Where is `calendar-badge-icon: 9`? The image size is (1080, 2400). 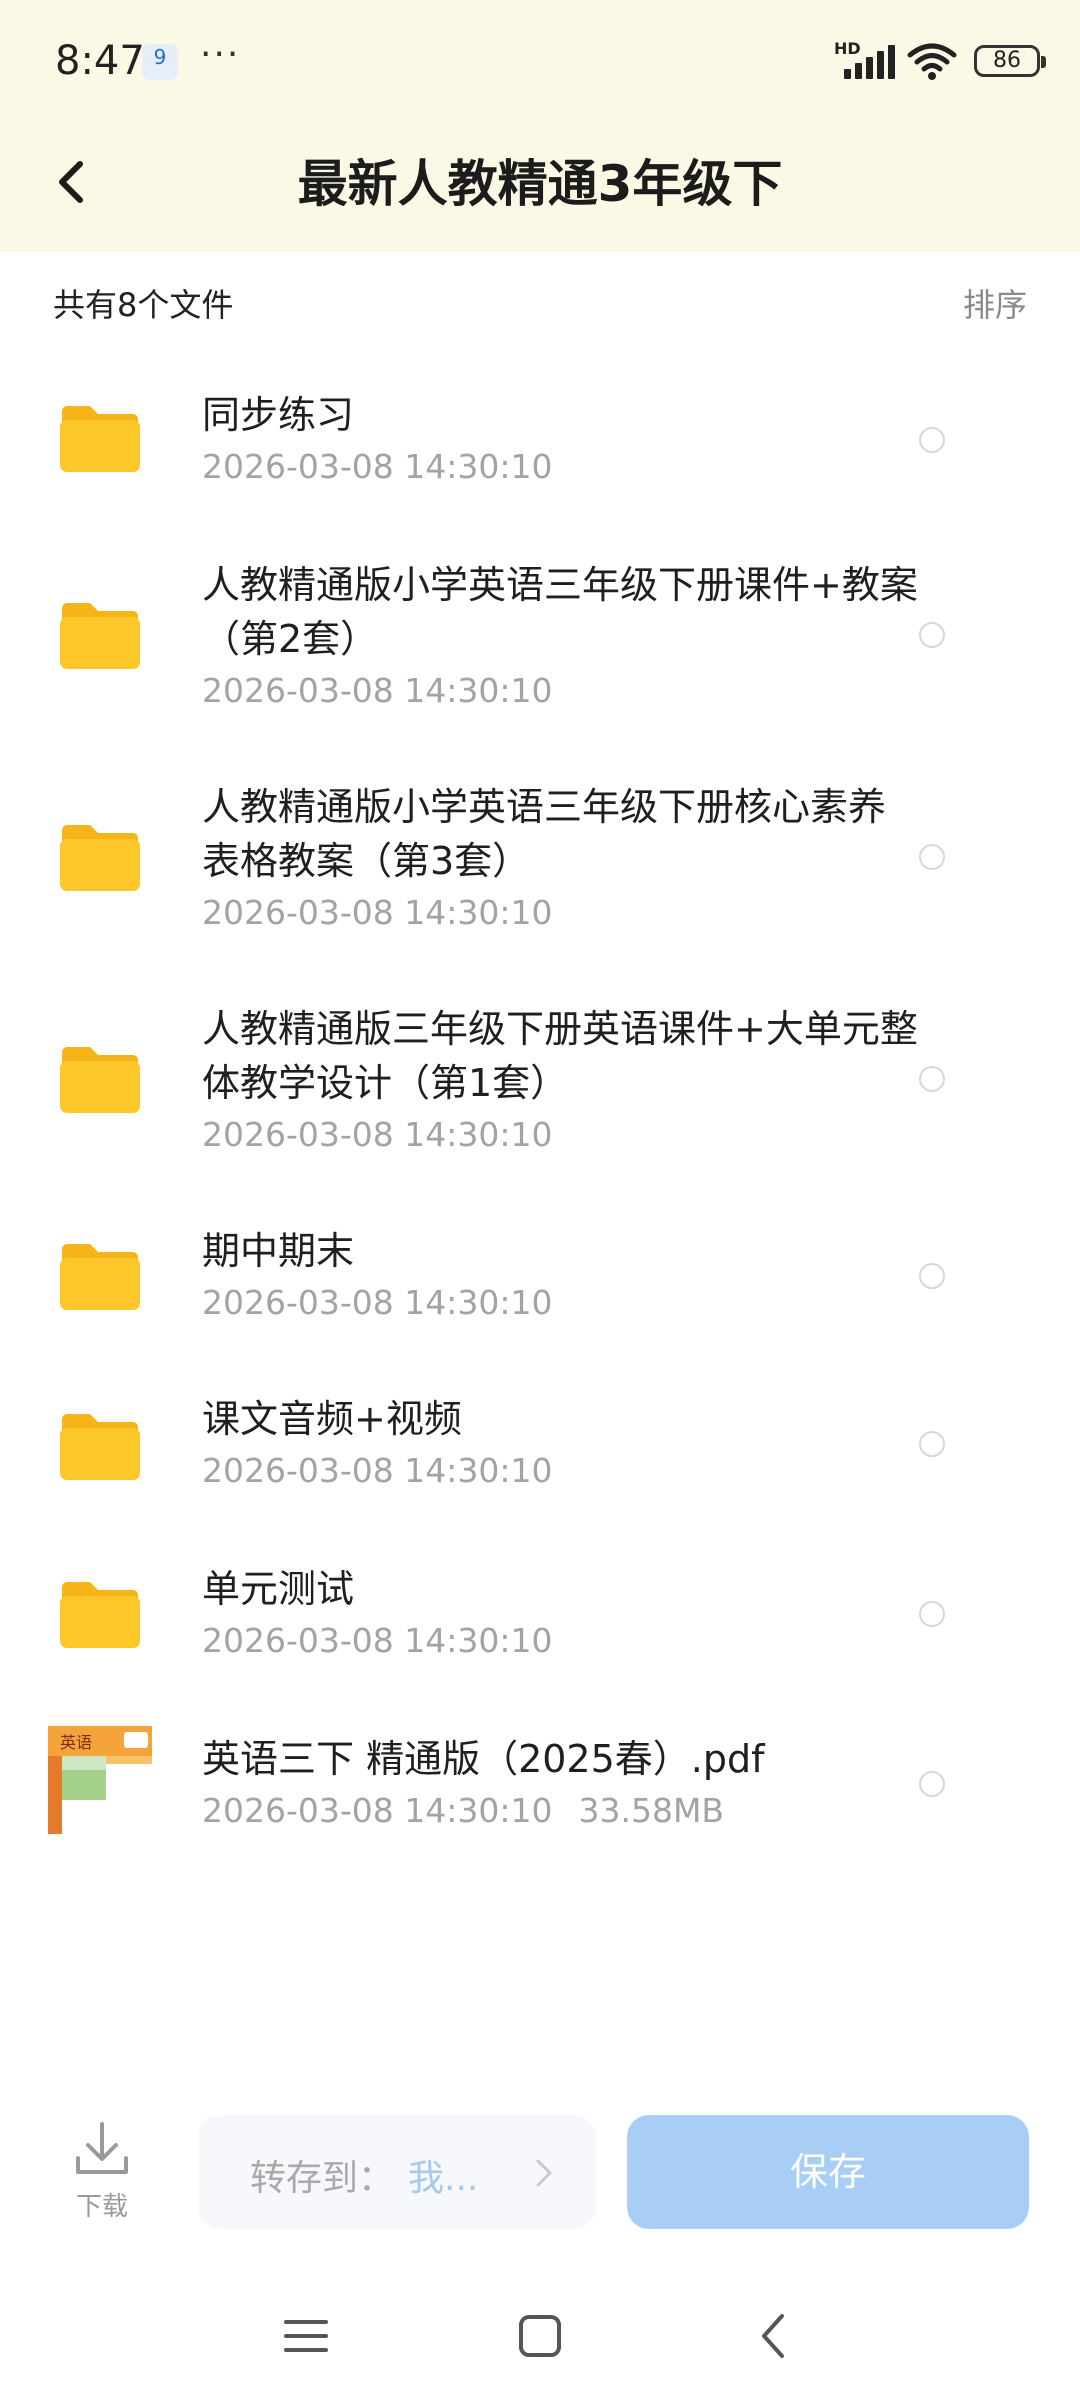
calendar-badge-icon: 9 is located at coordinates (160, 62).